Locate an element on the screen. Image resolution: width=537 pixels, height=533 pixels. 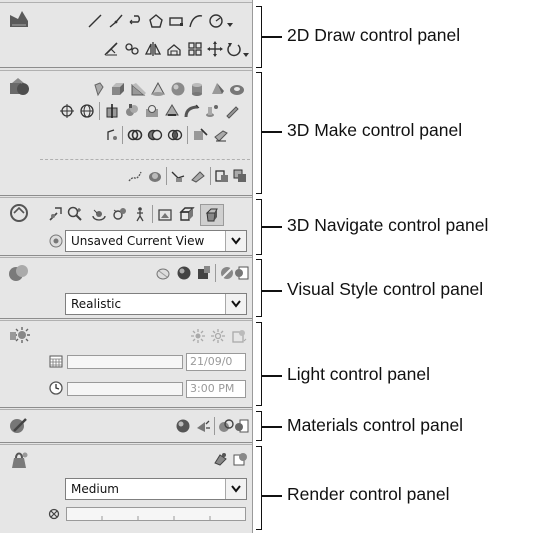
separate-icon is located at coordinates (198, 176).